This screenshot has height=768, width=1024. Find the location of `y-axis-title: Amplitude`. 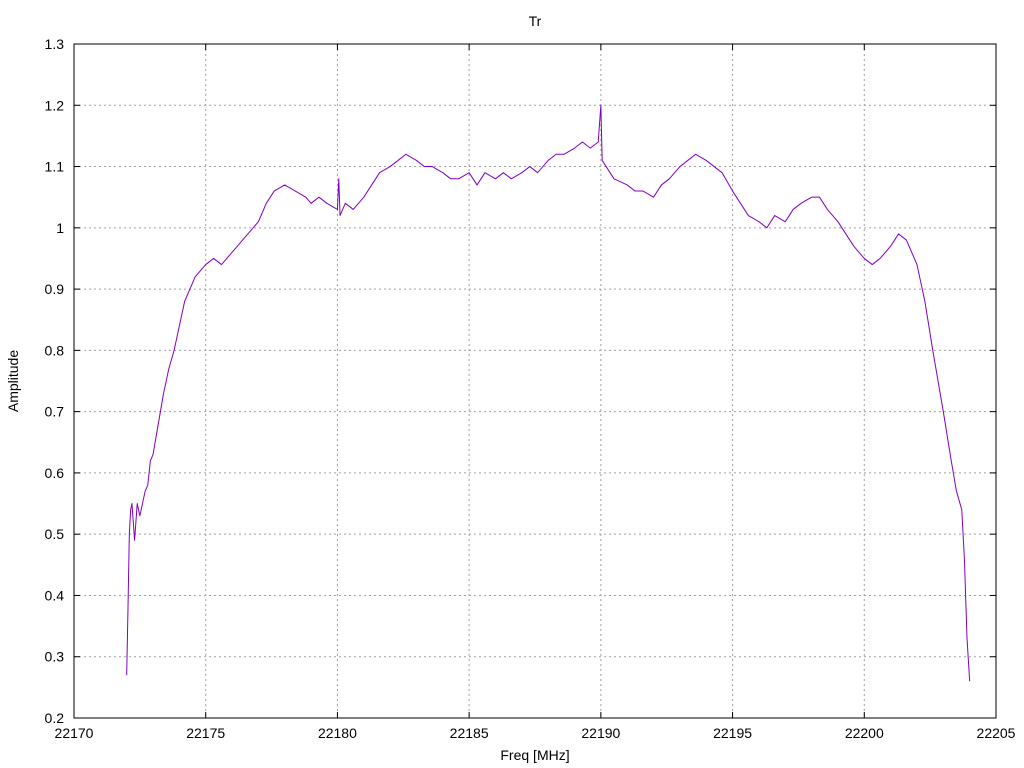

y-axis-title: Amplitude is located at coordinates (13, 381).